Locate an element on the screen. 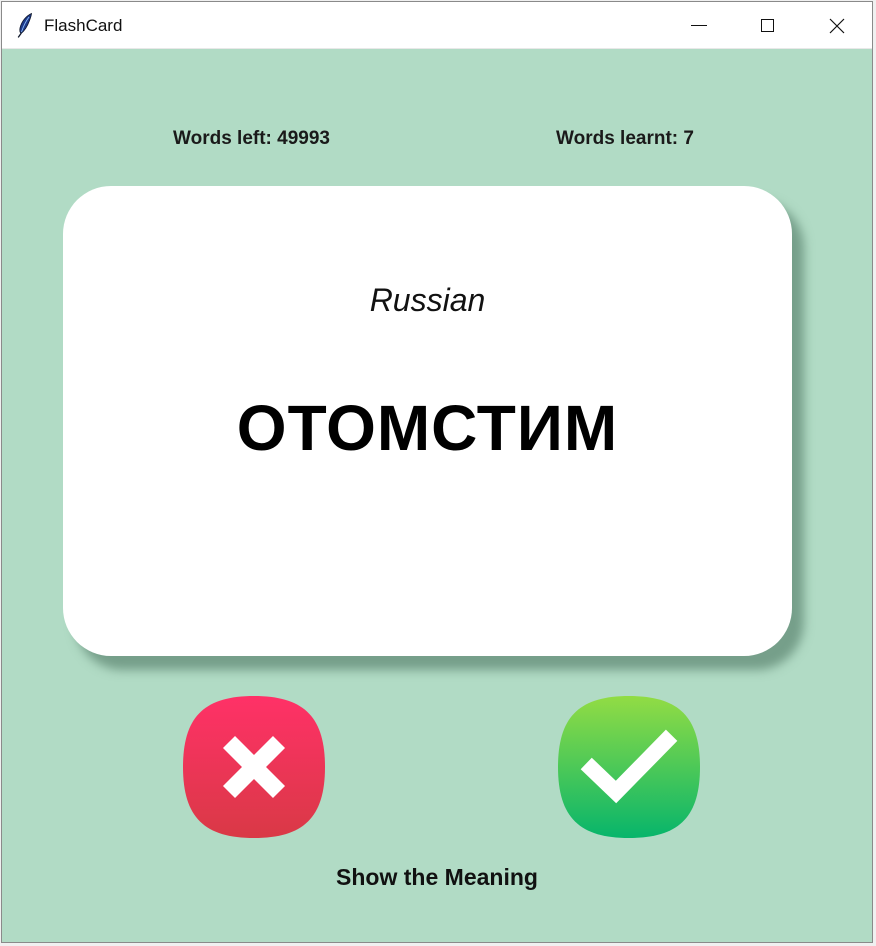  window-title: FlashCard is located at coordinates (83, 25).